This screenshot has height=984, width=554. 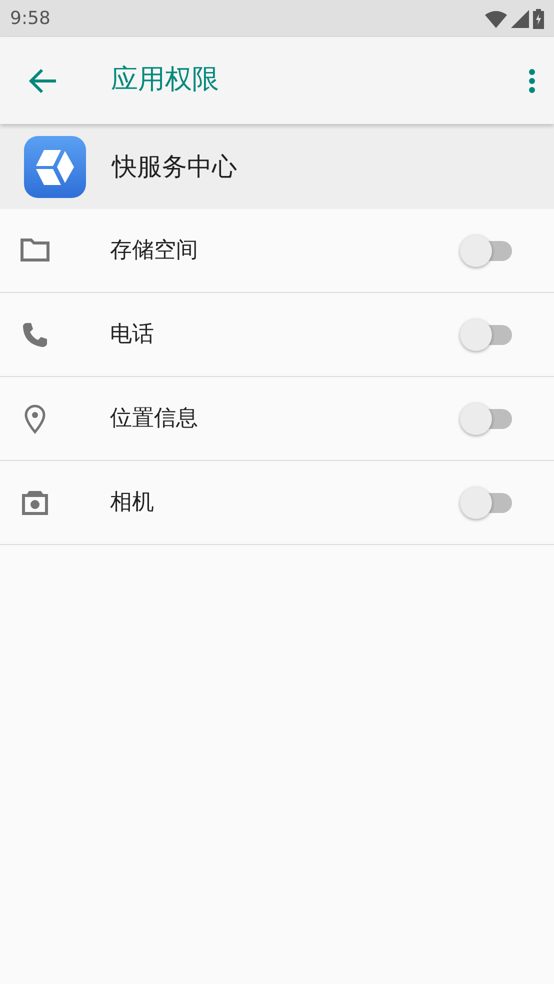 What do you see at coordinates (154, 419) in the screenshot?
I see `permission-label: 位置信息` at bounding box center [154, 419].